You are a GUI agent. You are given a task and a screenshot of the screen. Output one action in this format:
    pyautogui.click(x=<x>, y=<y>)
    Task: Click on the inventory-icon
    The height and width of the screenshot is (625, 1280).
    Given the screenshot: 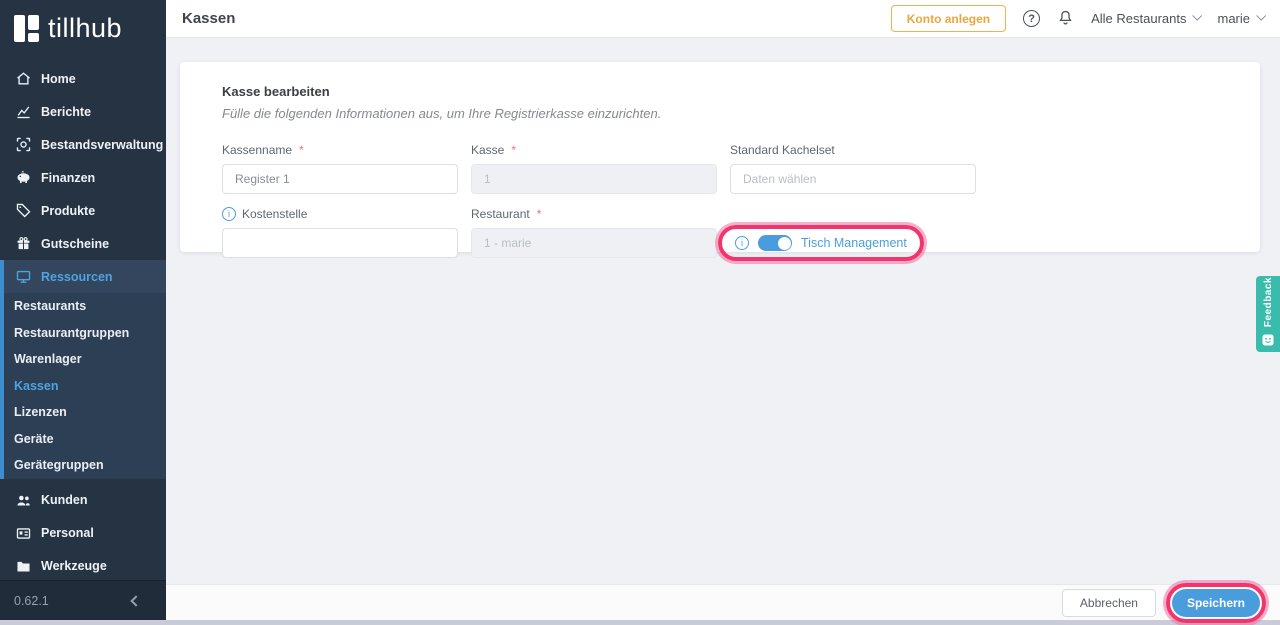 What is the action you would take?
    pyautogui.click(x=23, y=145)
    